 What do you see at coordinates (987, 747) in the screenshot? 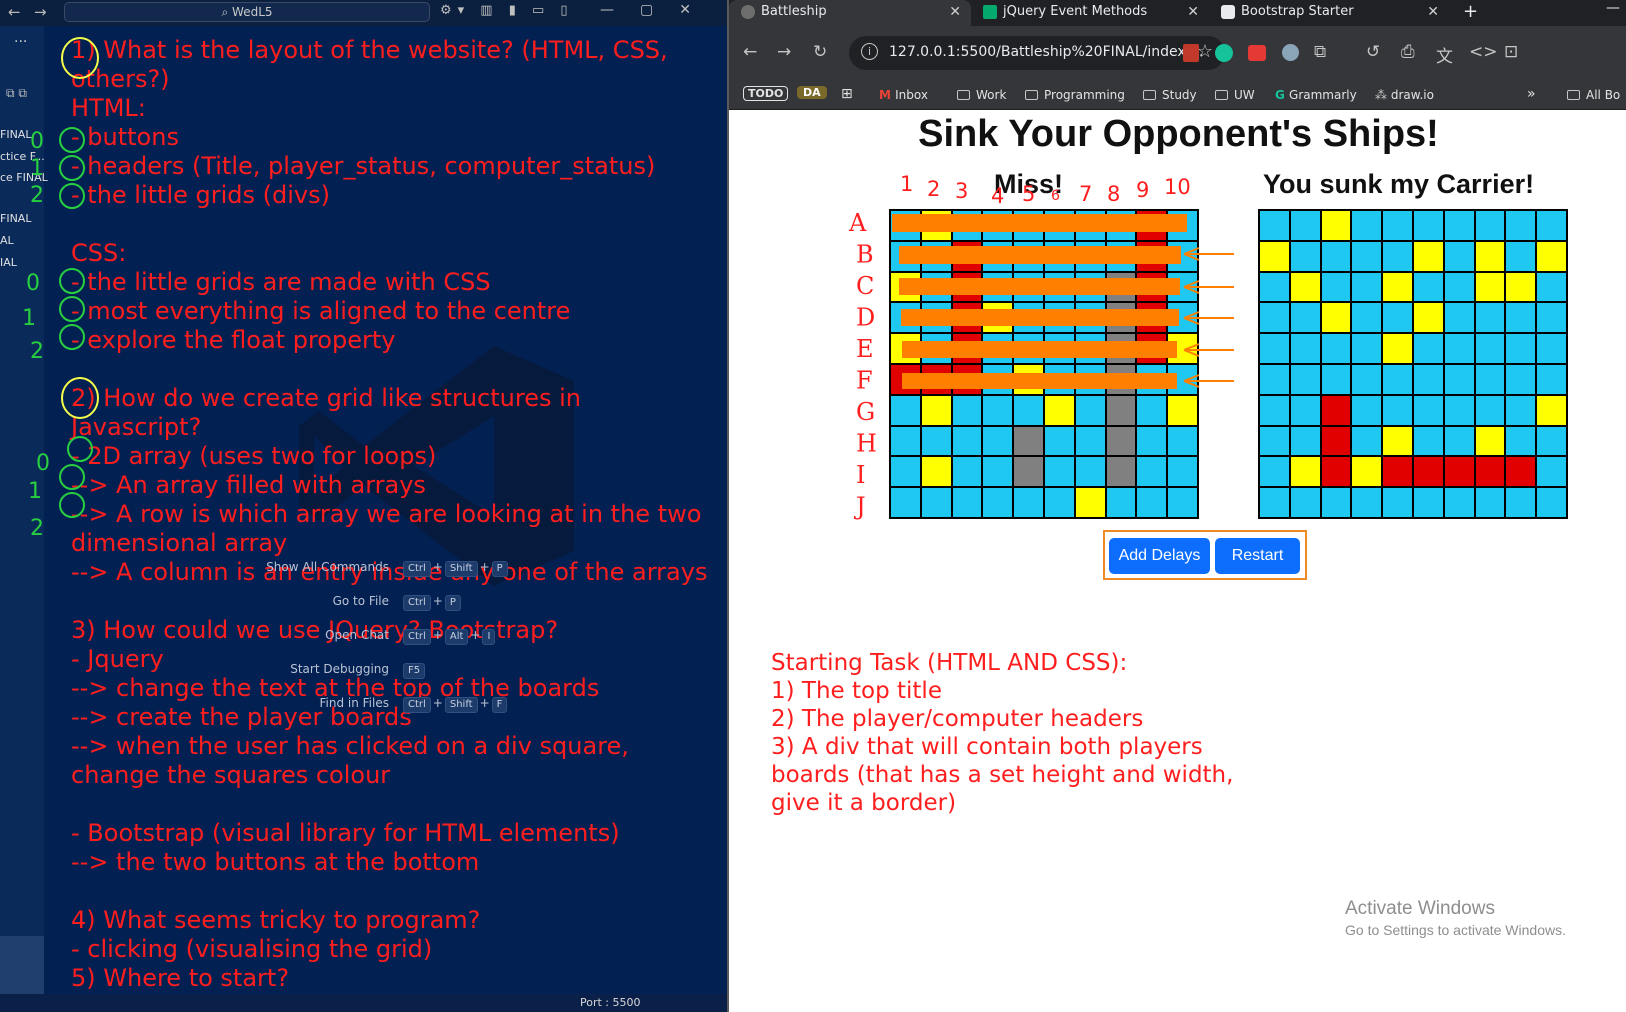
I see `task-line: 3) A div that will contain both players` at bounding box center [987, 747].